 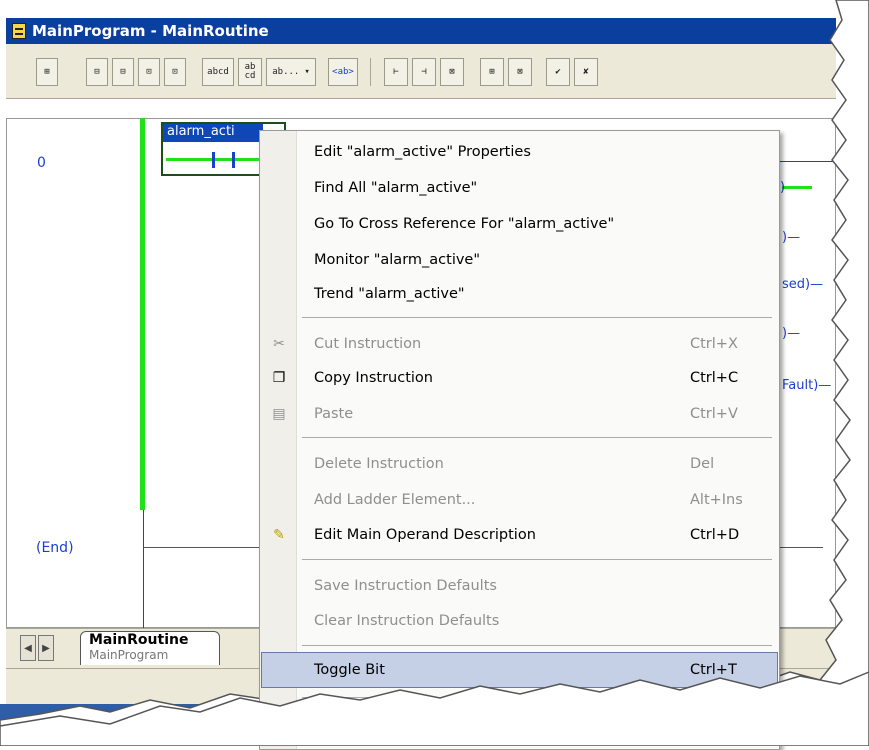 I want to click on output-fragment-1: ), so click(x=783, y=187).